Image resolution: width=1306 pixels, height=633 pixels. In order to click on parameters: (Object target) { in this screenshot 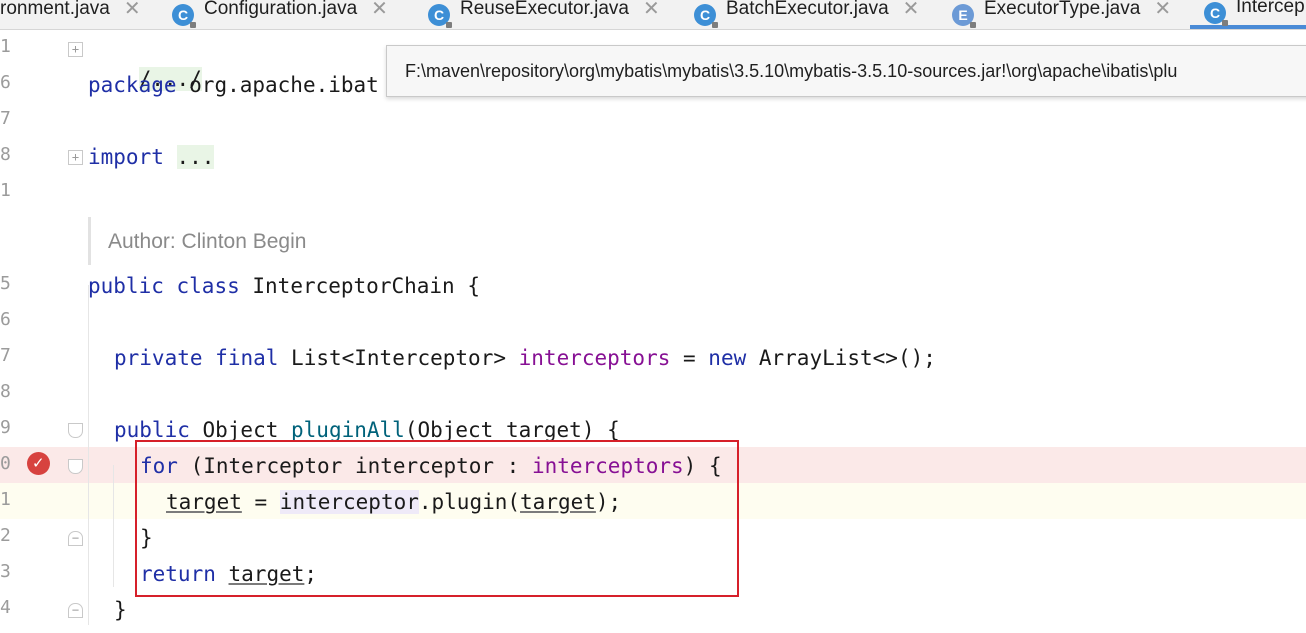, I will do `click(512, 430)`.